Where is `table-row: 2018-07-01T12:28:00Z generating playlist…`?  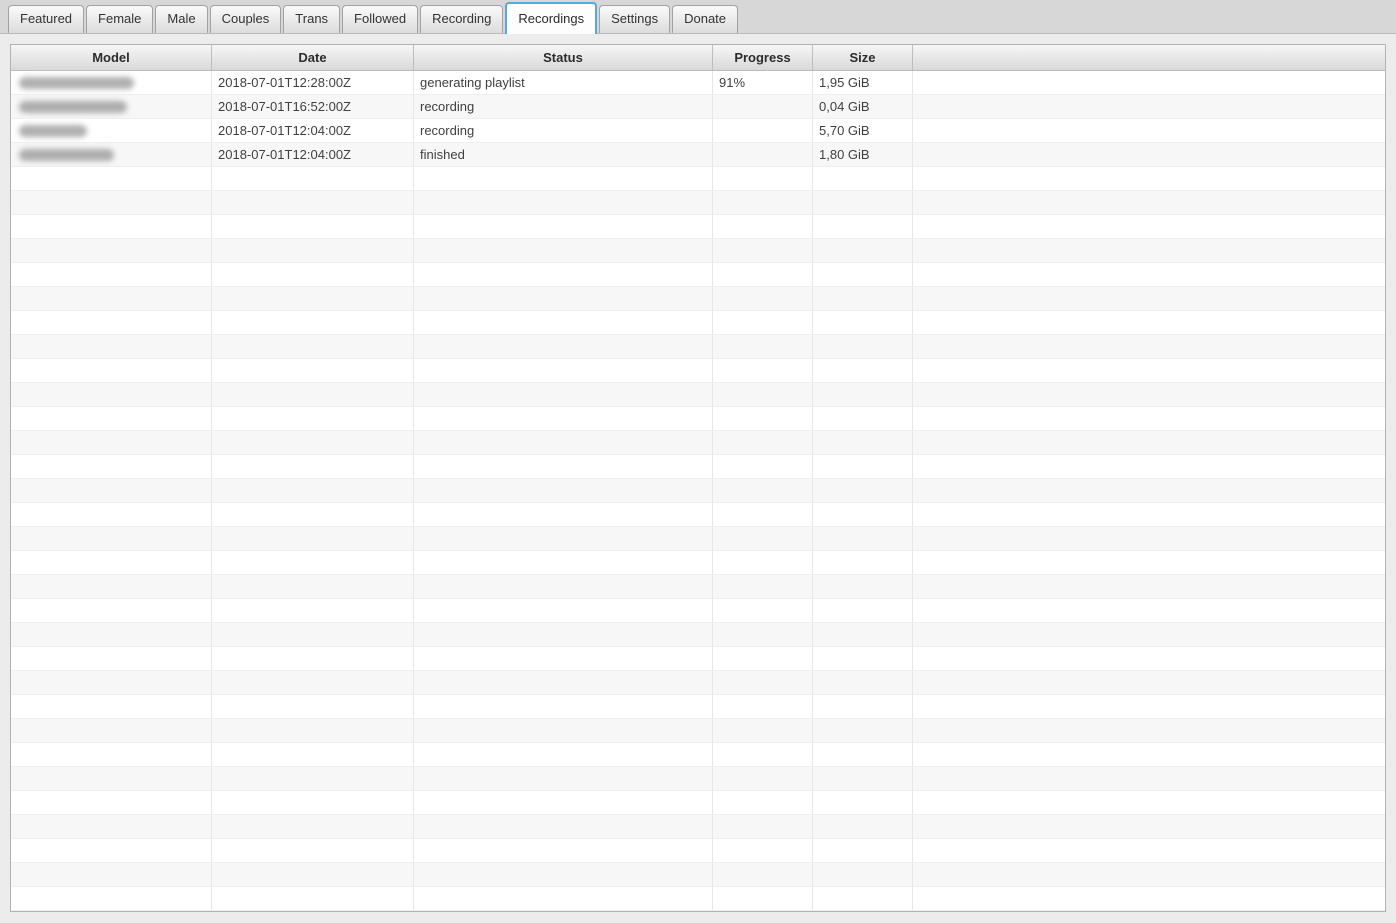 table-row: 2018-07-01T12:28:00Z generating playlist… is located at coordinates (698, 83).